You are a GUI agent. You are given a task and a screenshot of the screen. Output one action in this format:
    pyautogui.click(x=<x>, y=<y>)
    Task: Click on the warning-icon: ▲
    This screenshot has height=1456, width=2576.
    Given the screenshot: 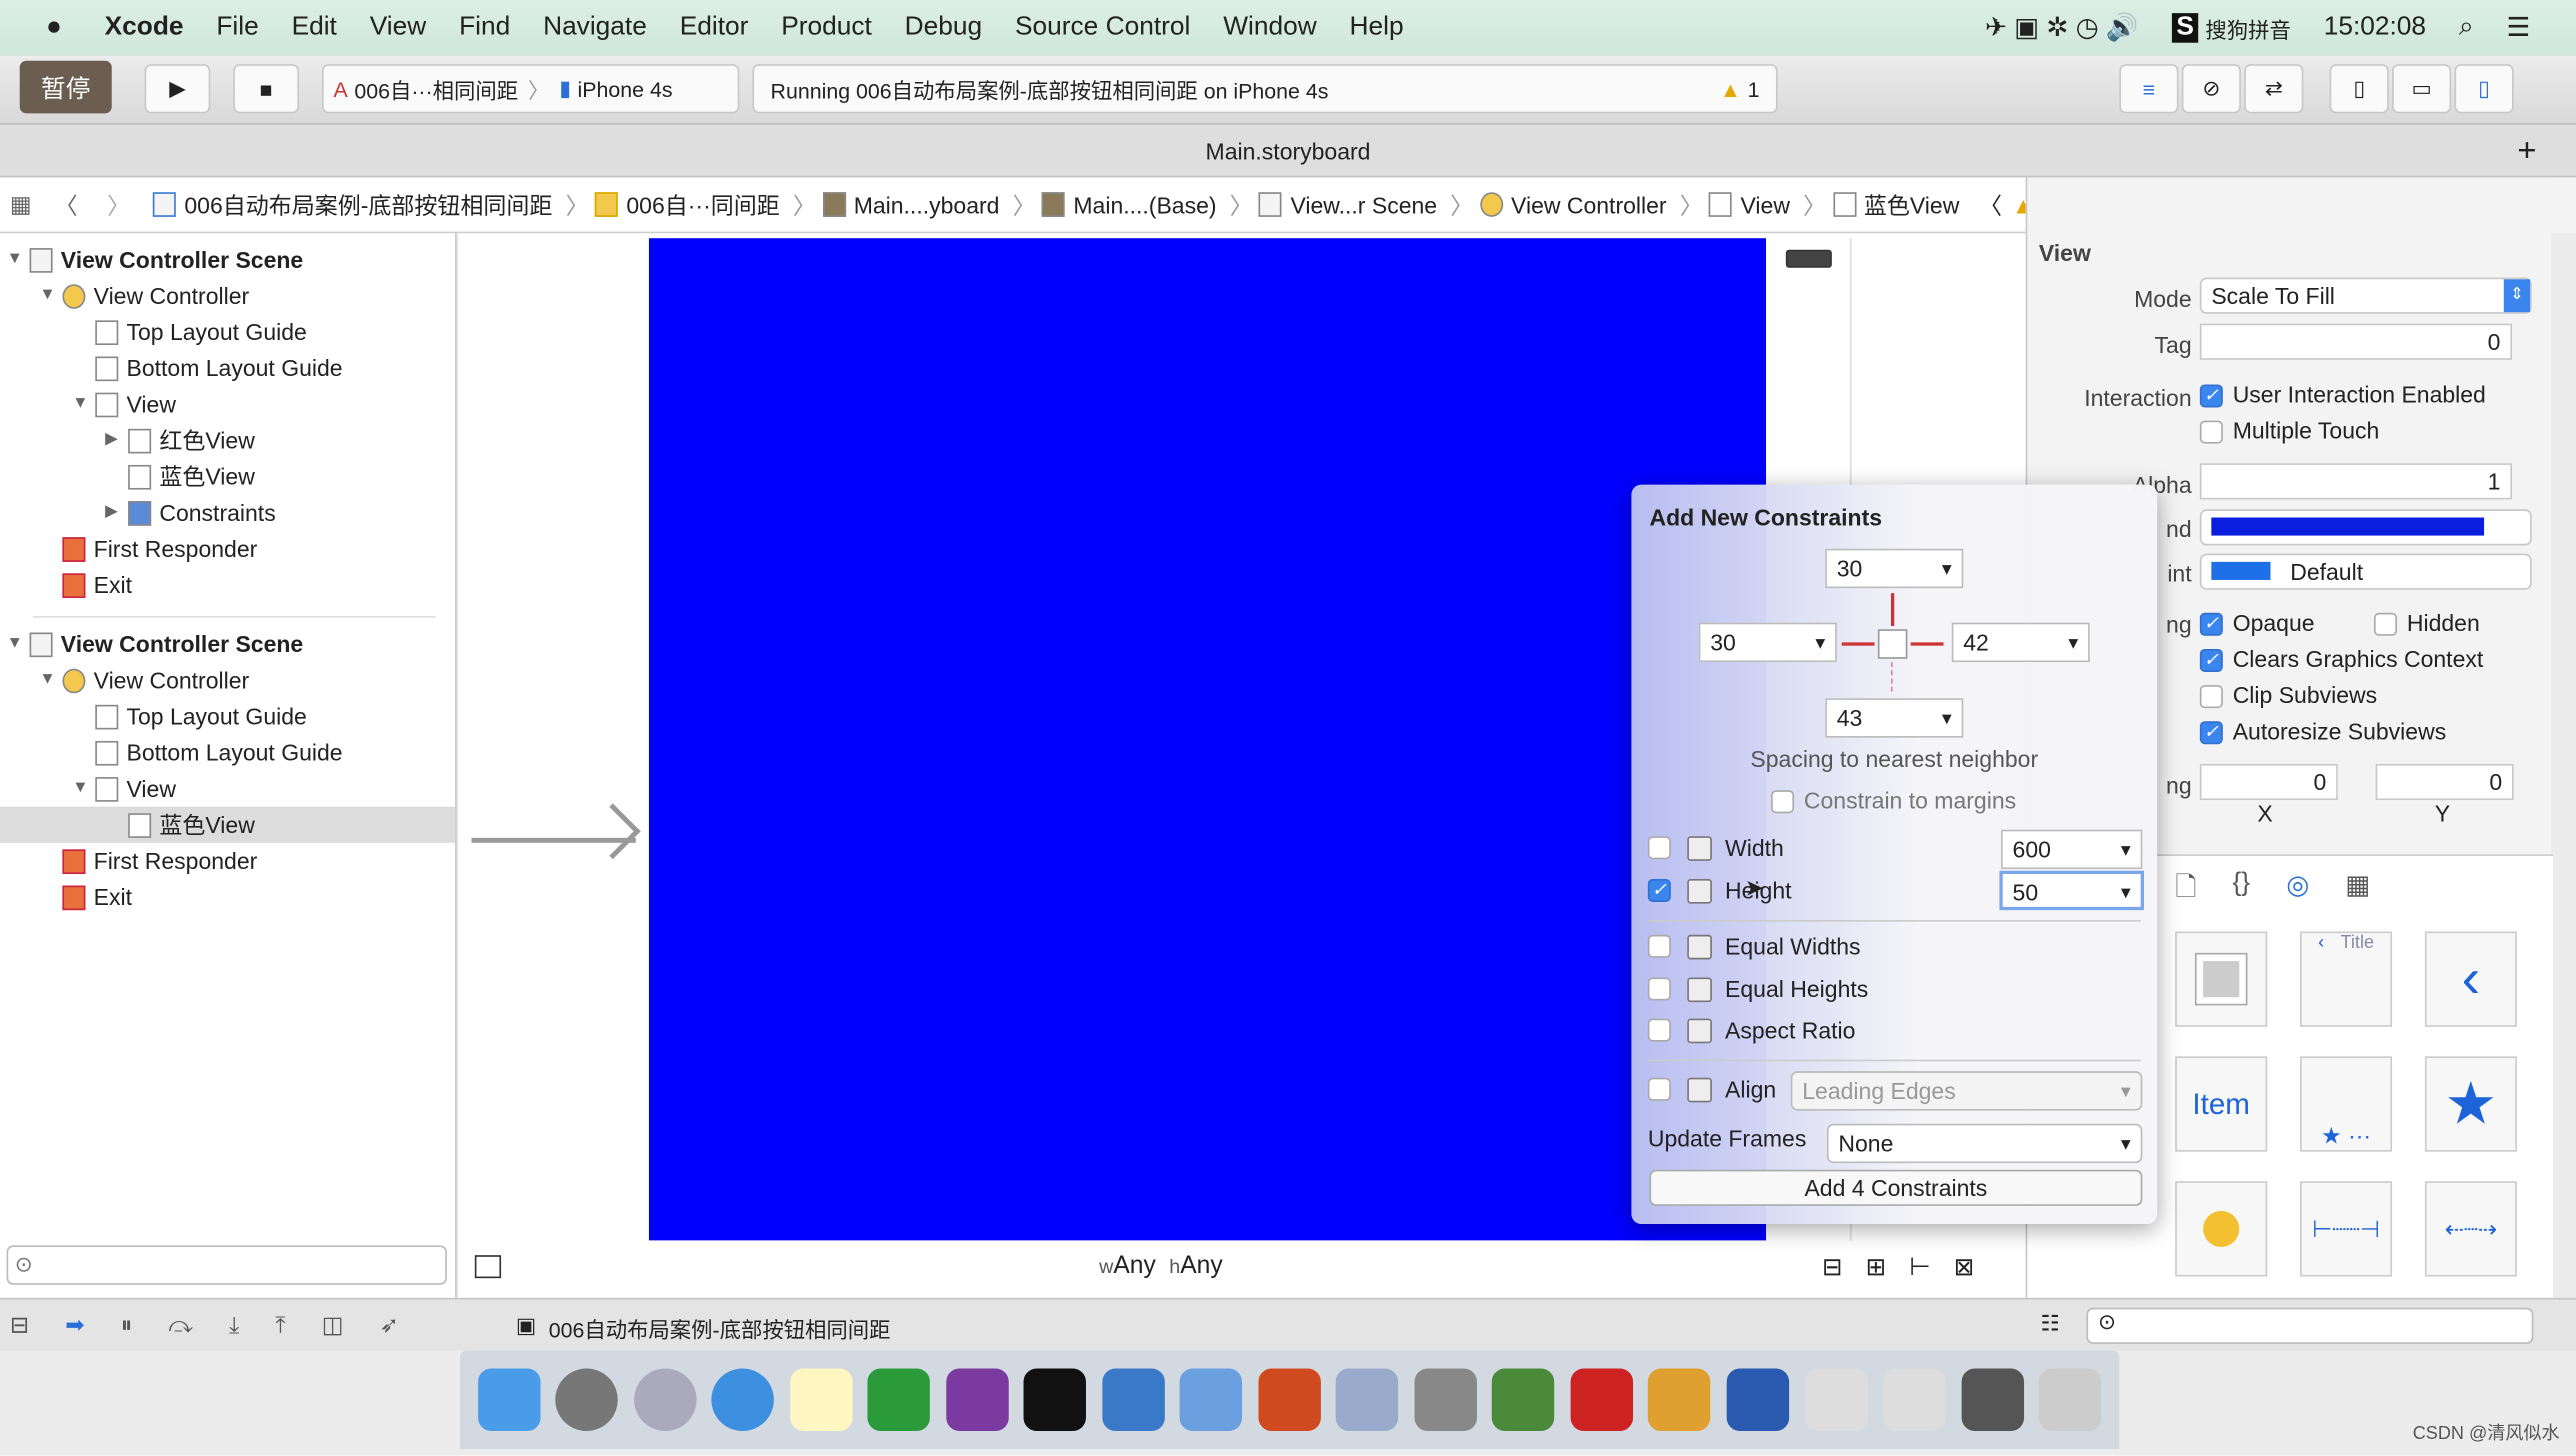 What is the action you would take?
    pyautogui.click(x=1730, y=88)
    